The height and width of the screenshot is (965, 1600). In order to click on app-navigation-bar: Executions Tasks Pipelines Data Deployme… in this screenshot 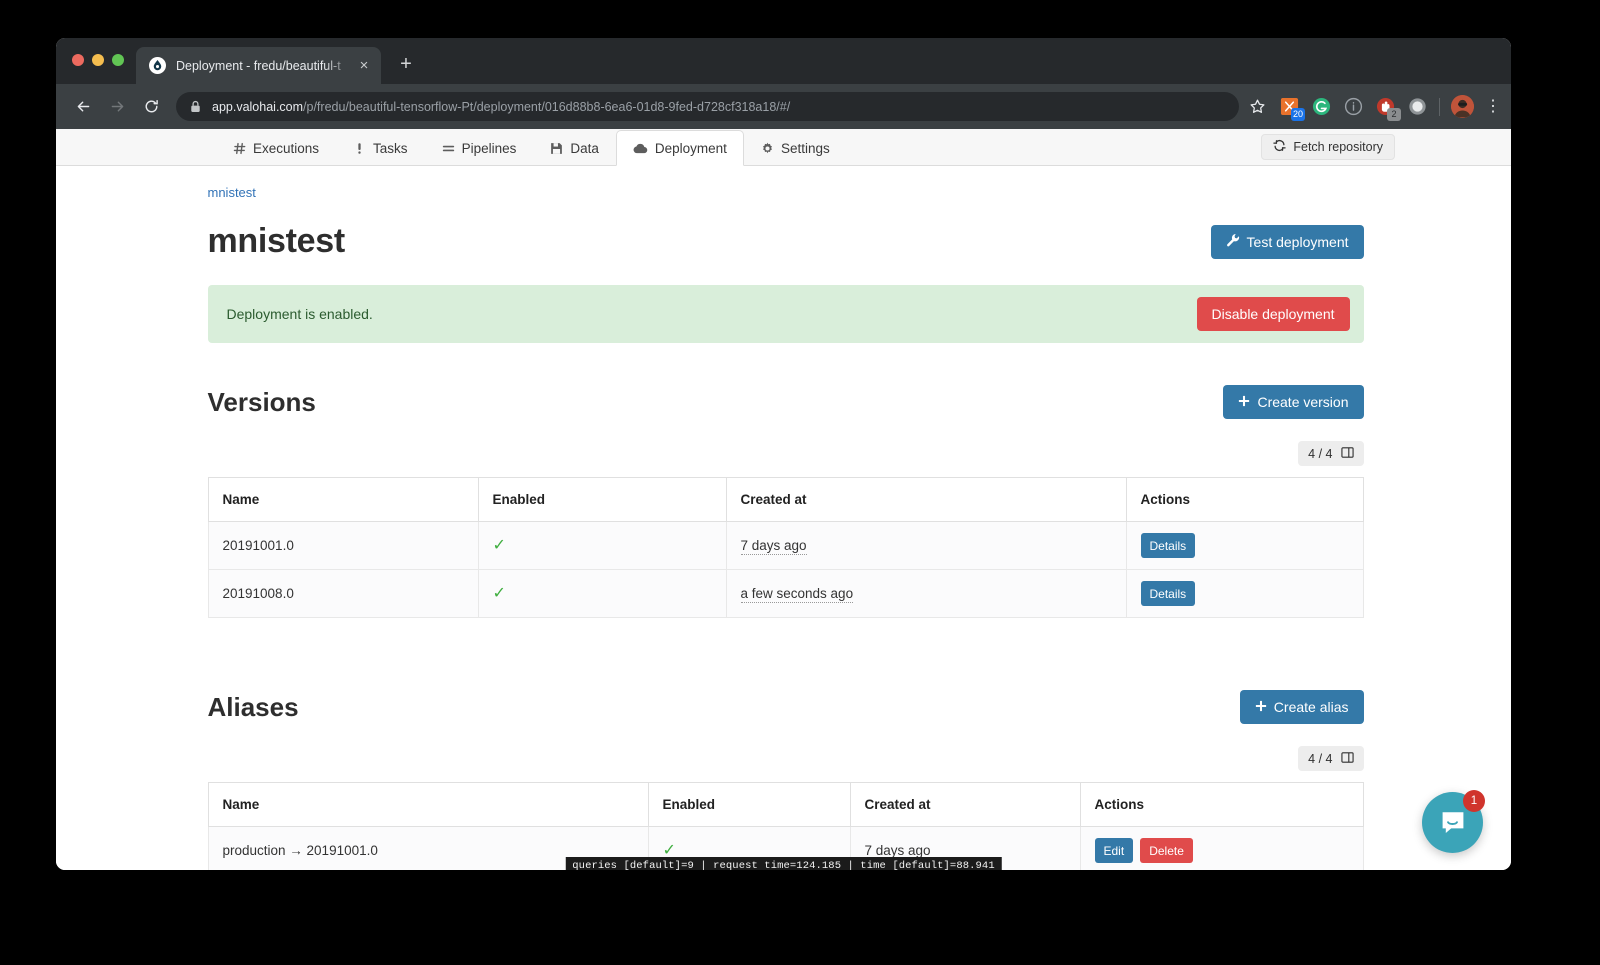, I will do `click(783, 147)`.